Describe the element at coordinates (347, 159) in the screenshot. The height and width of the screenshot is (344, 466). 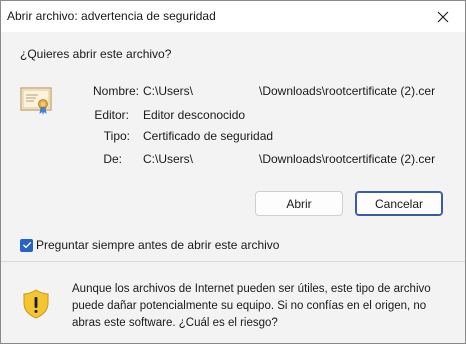
I see `from-value-suffix: \Downloads\rootcertificate (2).cer` at that location.